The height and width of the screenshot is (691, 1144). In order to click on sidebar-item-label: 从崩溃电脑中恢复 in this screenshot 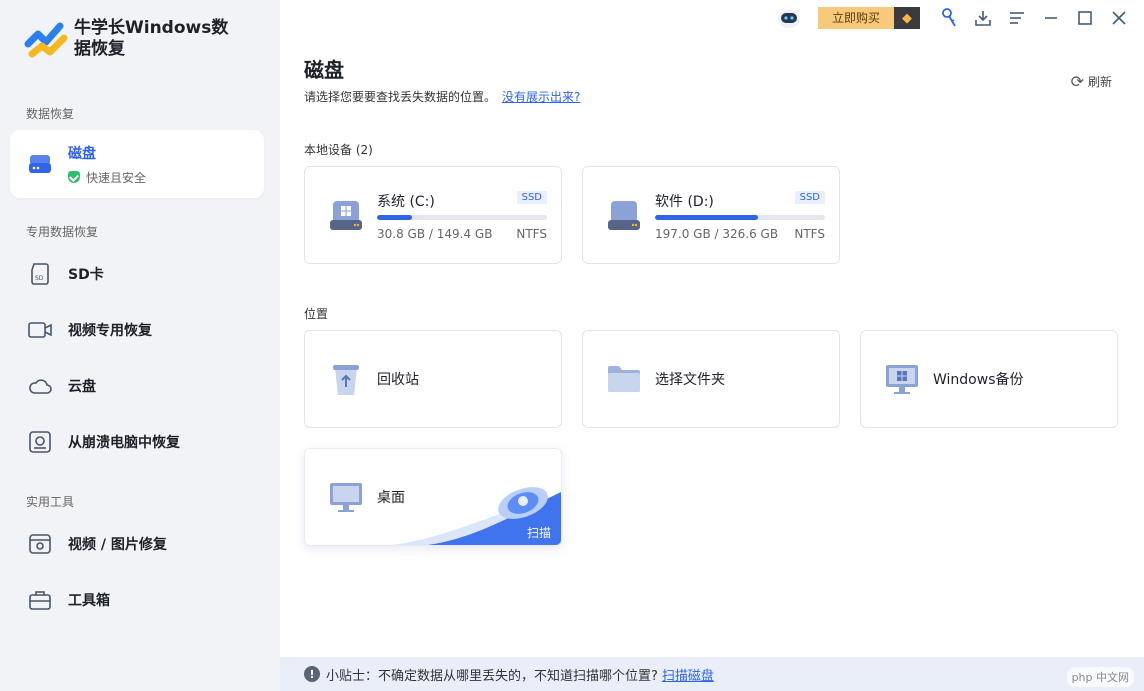, I will do `click(124, 443)`.